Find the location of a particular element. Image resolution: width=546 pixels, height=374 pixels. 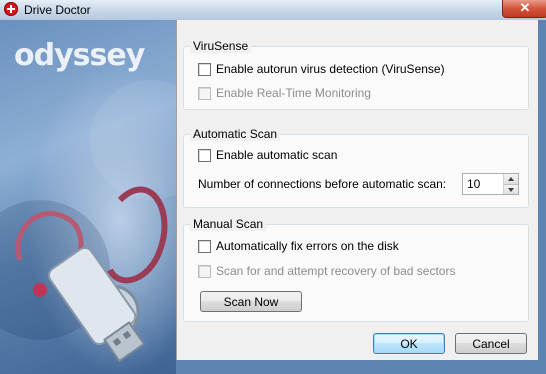

auto-scan-checkbox is located at coordinates (204, 155).